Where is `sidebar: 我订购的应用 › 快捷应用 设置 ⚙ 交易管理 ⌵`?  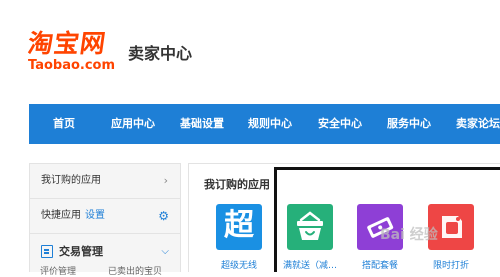
sidebar: 我订购的应用 › 快捷应用 设置 ⚙ 交易管理 ⌵ is located at coordinates (105, 217).